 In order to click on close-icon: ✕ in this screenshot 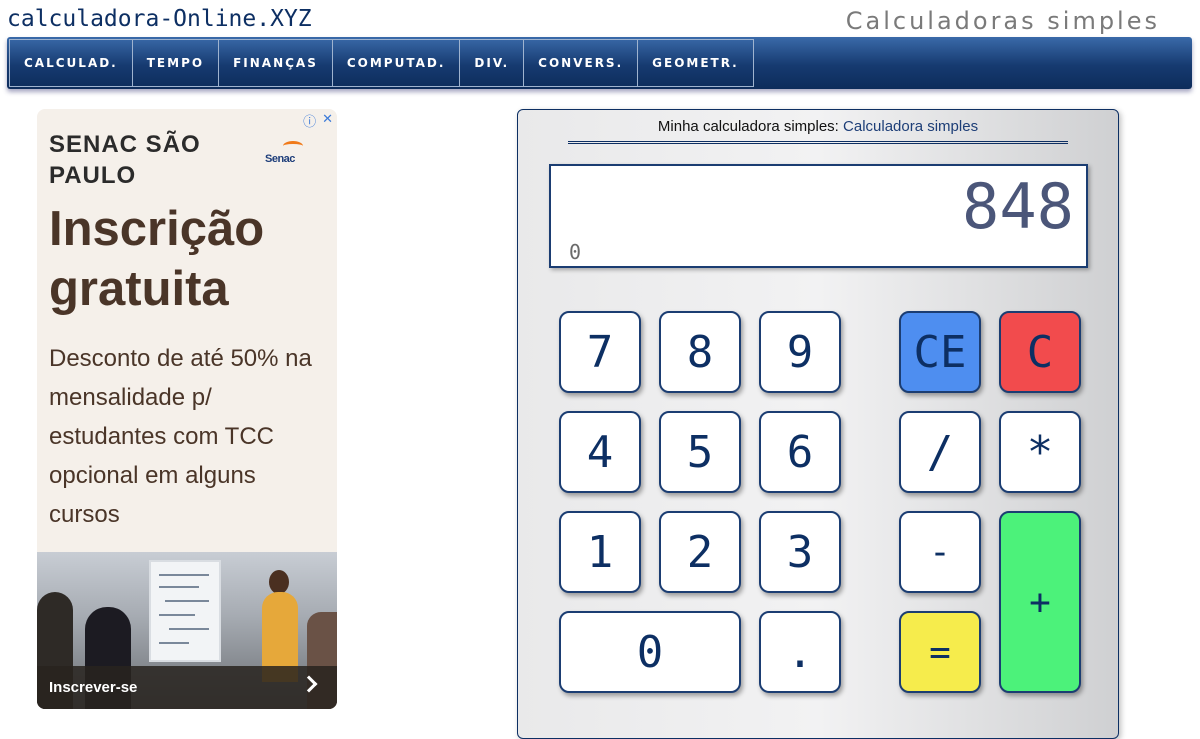, I will do `click(327, 120)`.